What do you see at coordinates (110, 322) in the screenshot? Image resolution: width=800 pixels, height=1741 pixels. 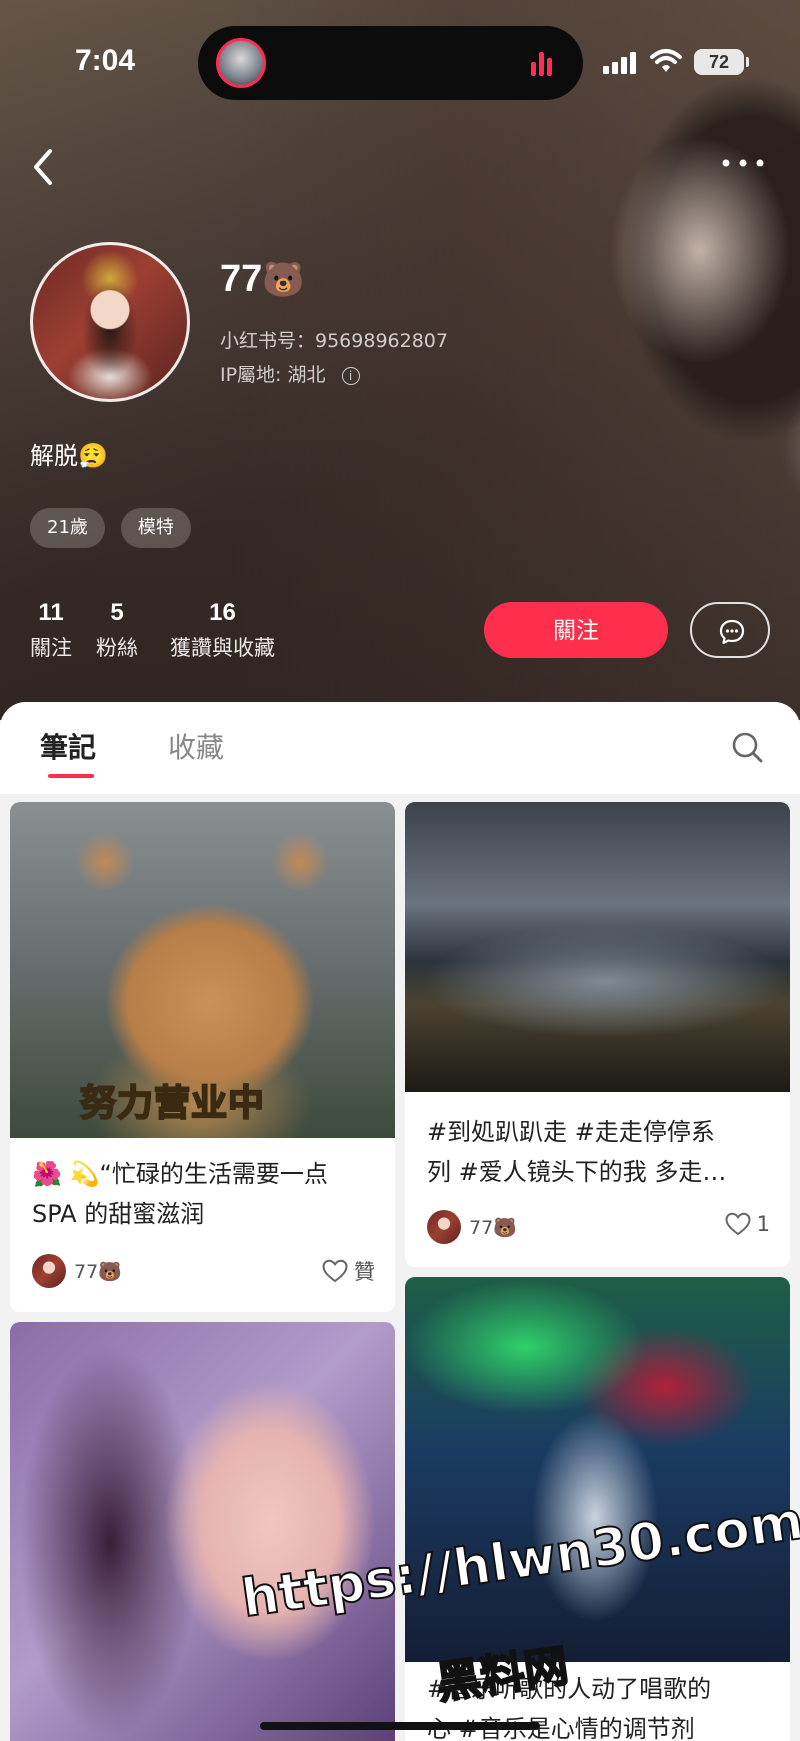 I see `profile-avatar` at bounding box center [110, 322].